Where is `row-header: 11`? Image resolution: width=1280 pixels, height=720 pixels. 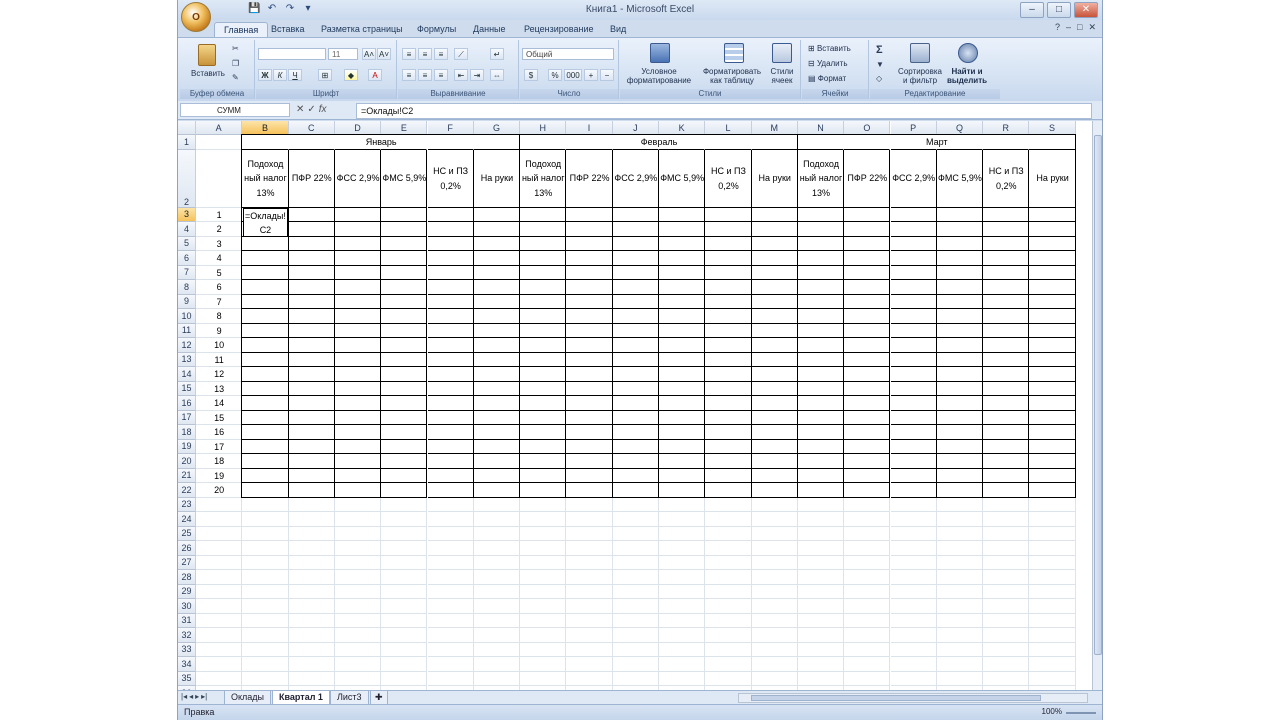 row-header: 11 is located at coordinates (187, 330).